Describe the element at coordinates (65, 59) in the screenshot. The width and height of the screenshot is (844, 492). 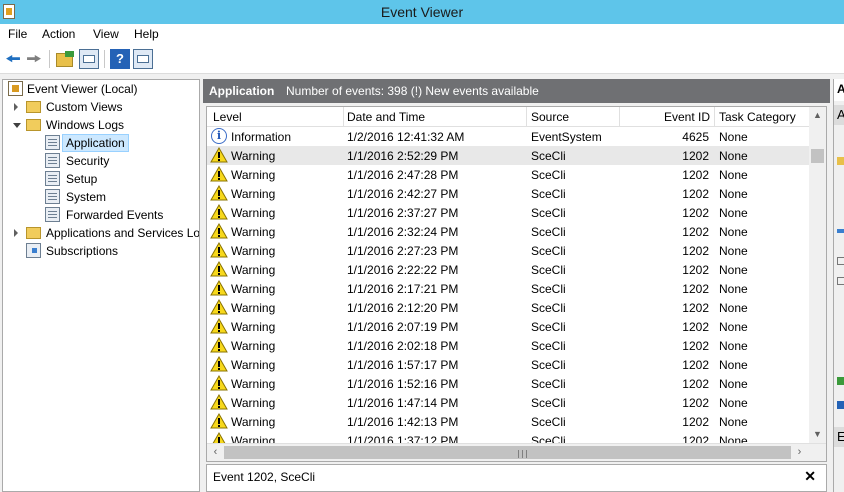
I see `open-folder-icon` at that location.